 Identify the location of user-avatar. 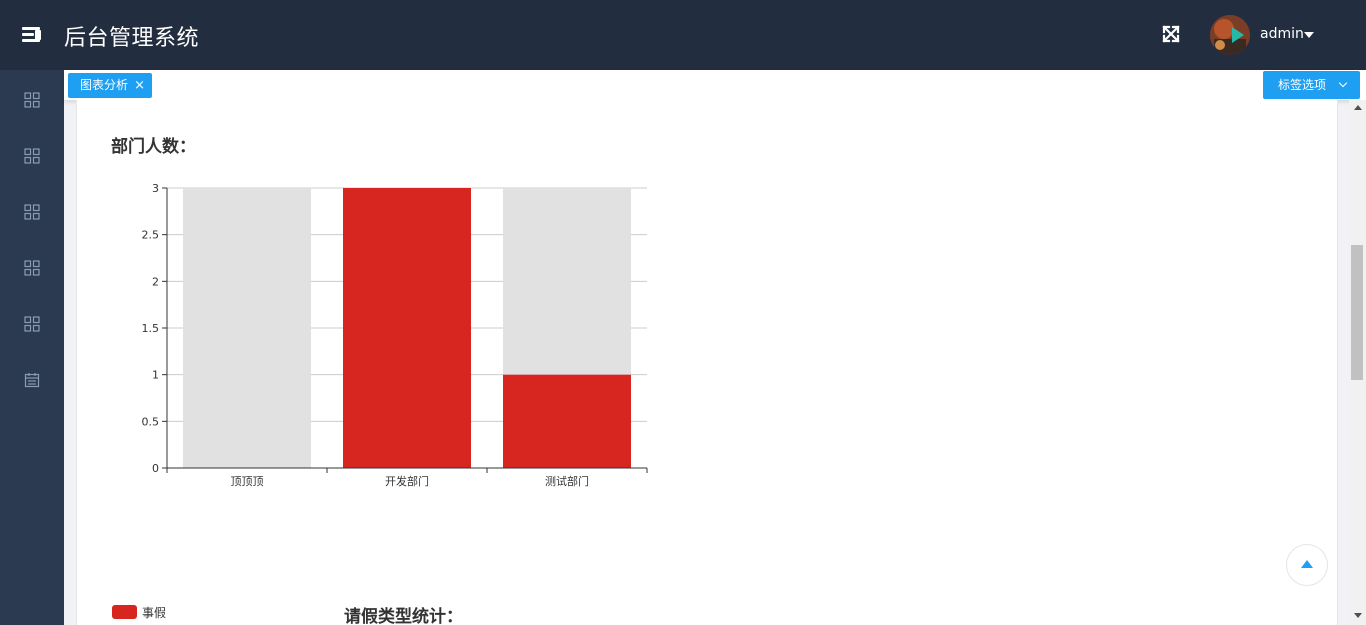
(1230, 35).